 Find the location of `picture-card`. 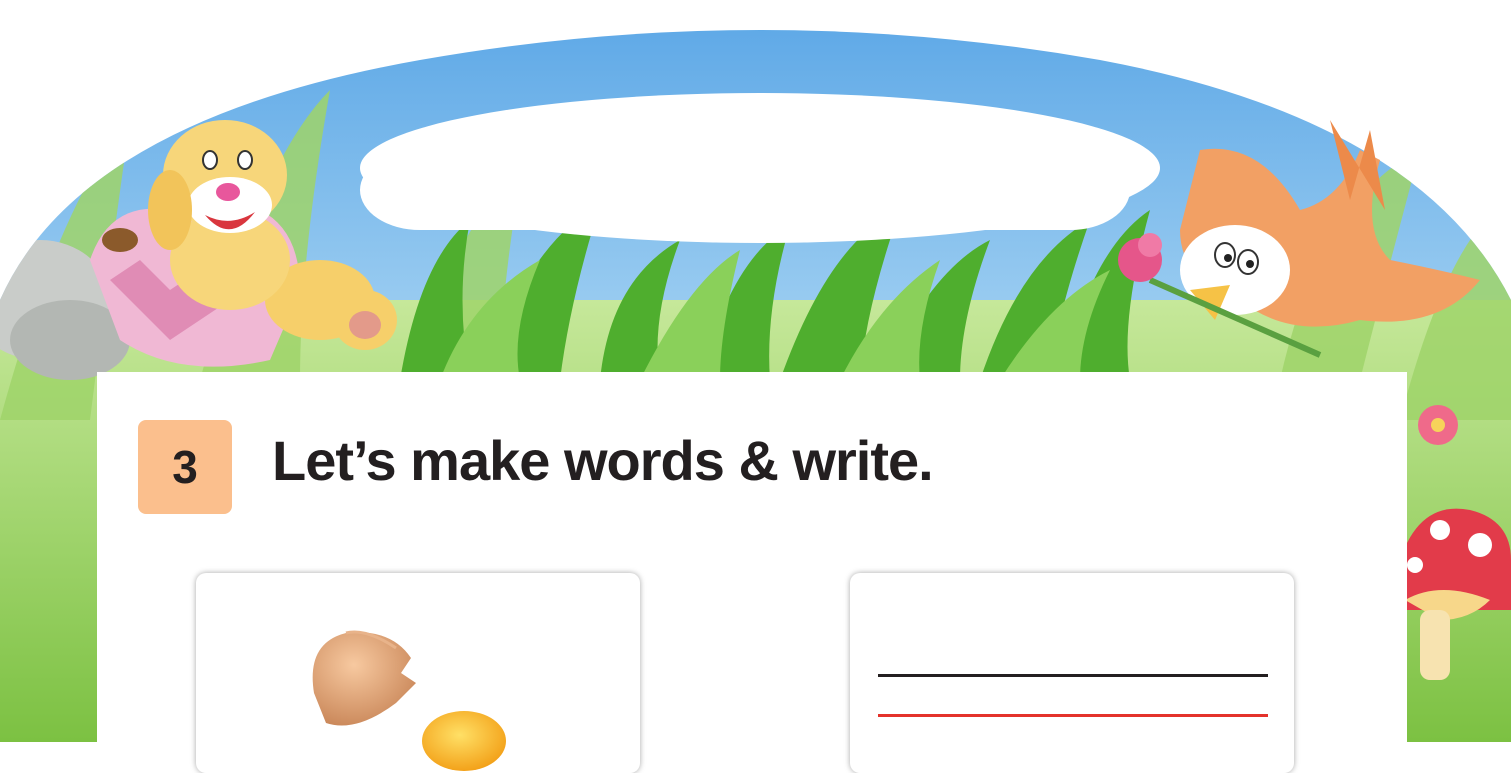

picture-card is located at coordinates (418, 673).